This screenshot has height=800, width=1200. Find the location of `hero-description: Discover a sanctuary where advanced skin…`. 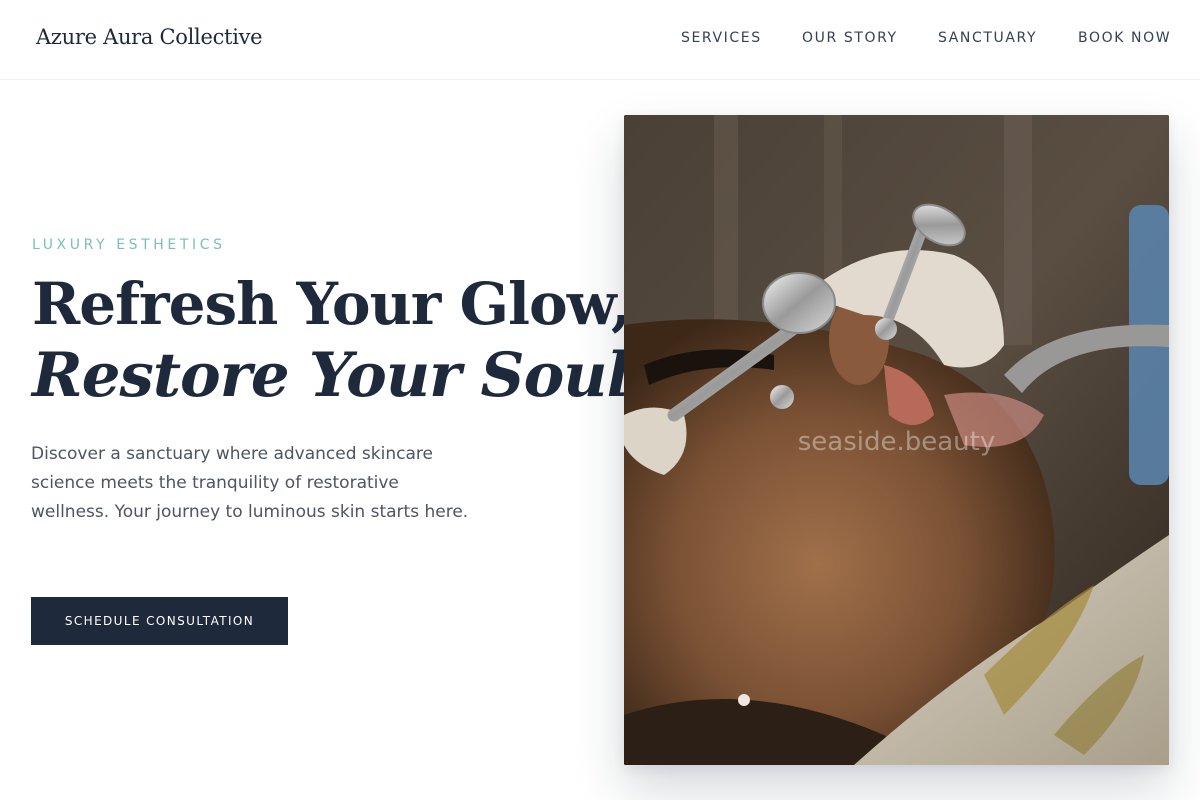

hero-description: Discover a sanctuary where advanced skin… is located at coordinates (250, 483).